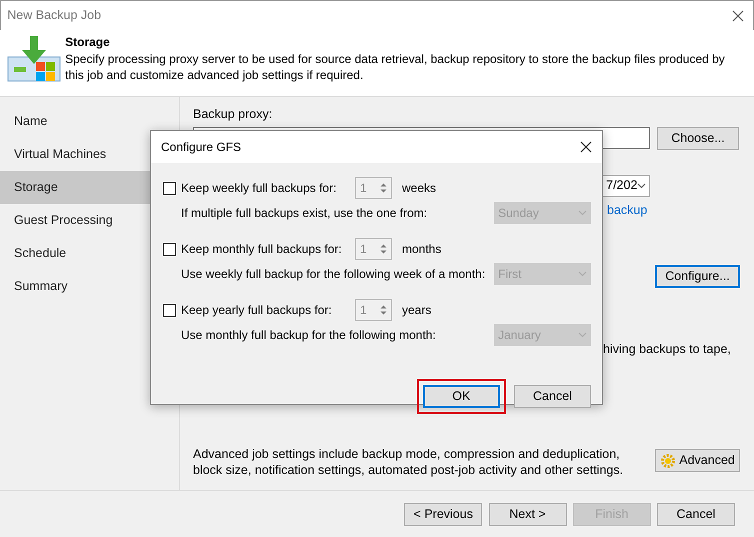 The width and height of the screenshot is (754, 537). What do you see at coordinates (422, 249) in the screenshot?
I see `unit-label: months` at bounding box center [422, 249].